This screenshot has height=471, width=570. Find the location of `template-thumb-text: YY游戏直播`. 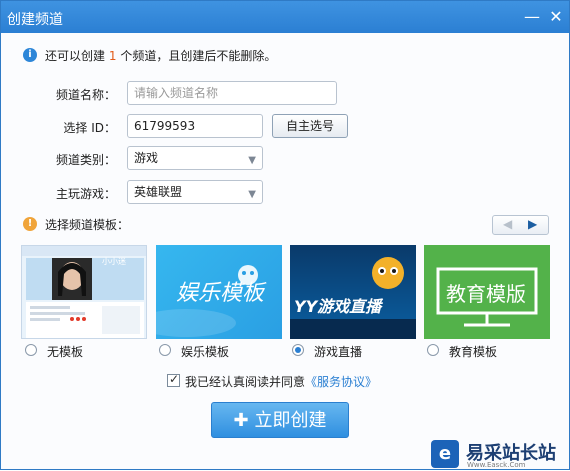

template-thumb-text: YY游戏直播 is located at coordinates (338, 306).